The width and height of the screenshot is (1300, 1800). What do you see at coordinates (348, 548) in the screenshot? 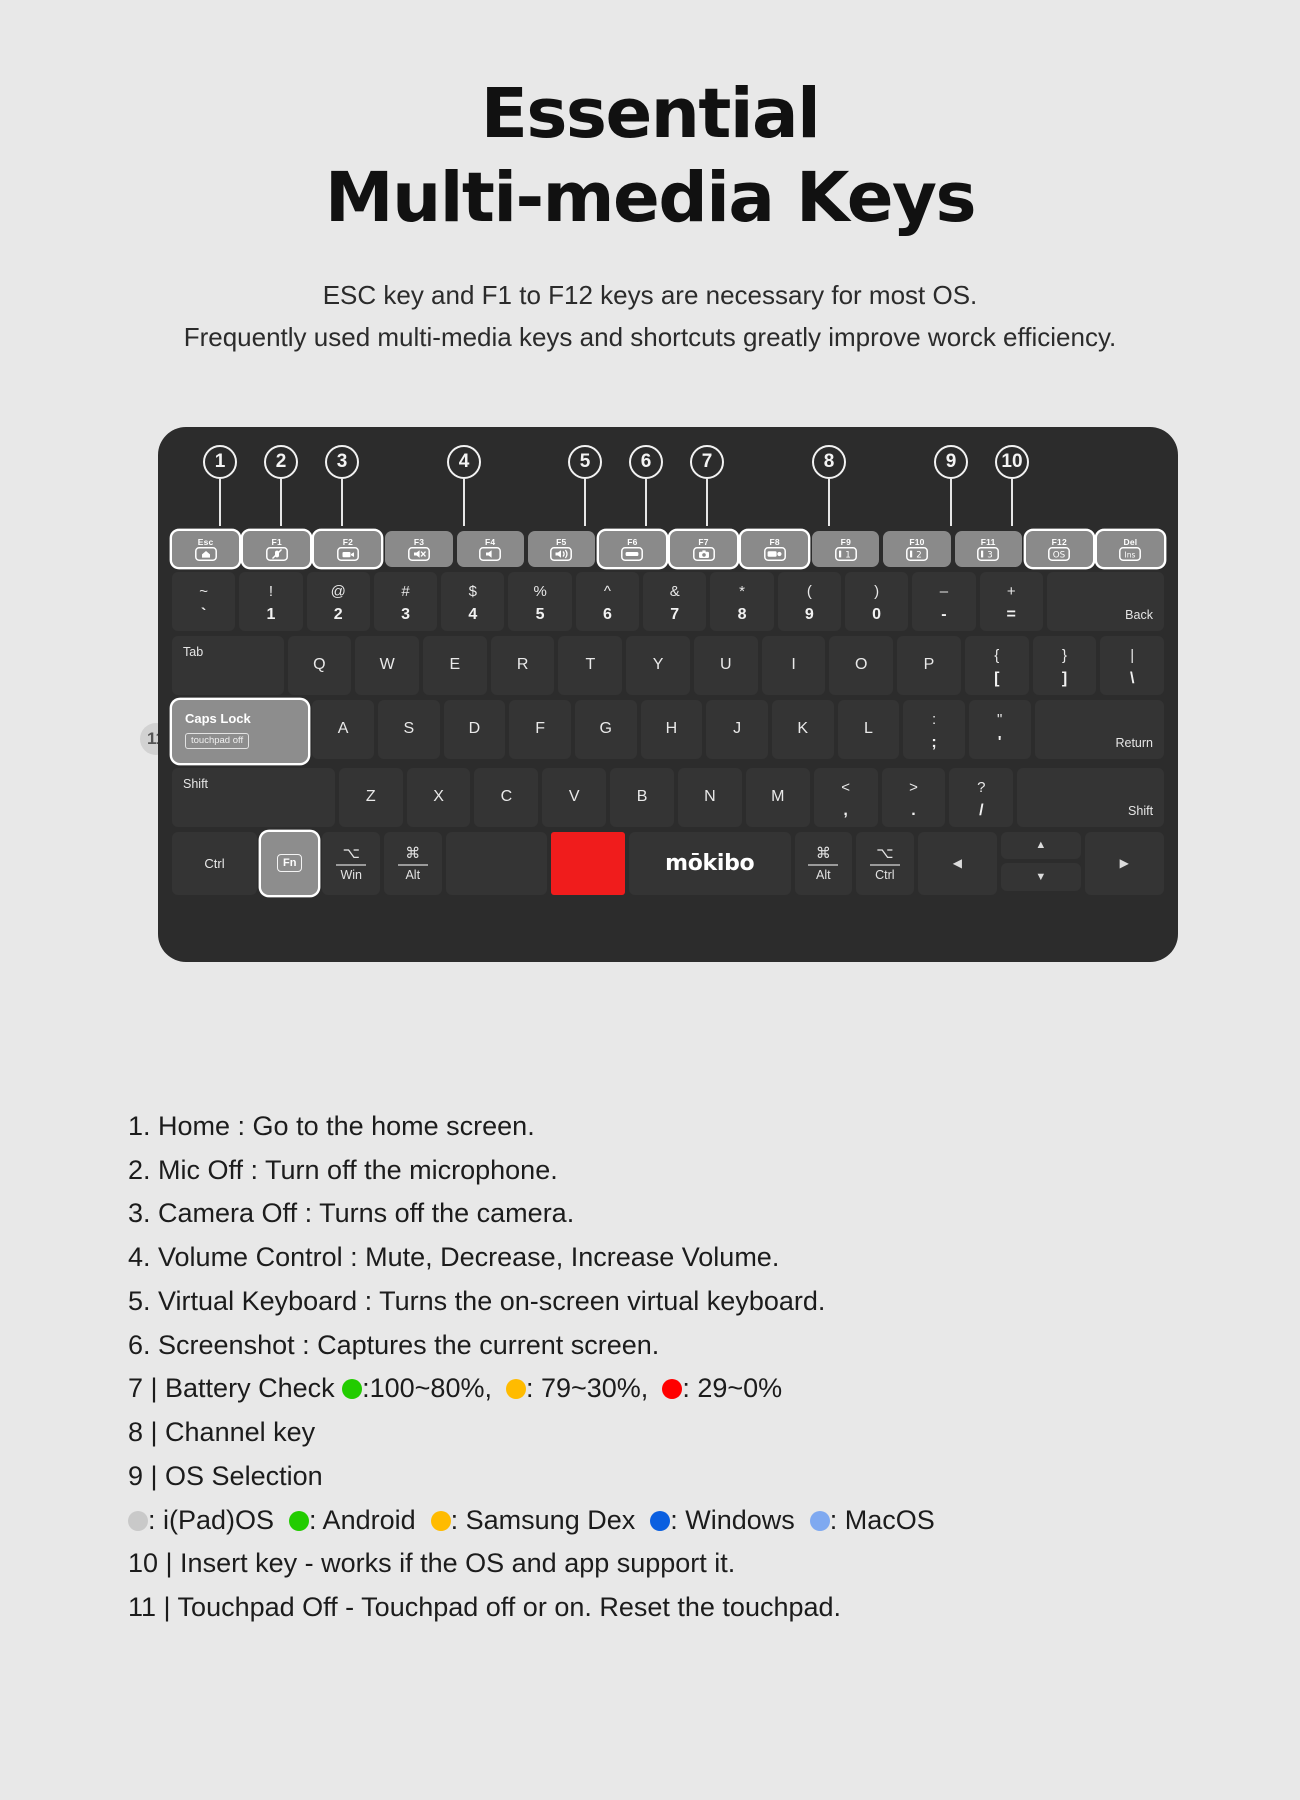
I see `key-f2: F2` at bounding box center [348, 548].